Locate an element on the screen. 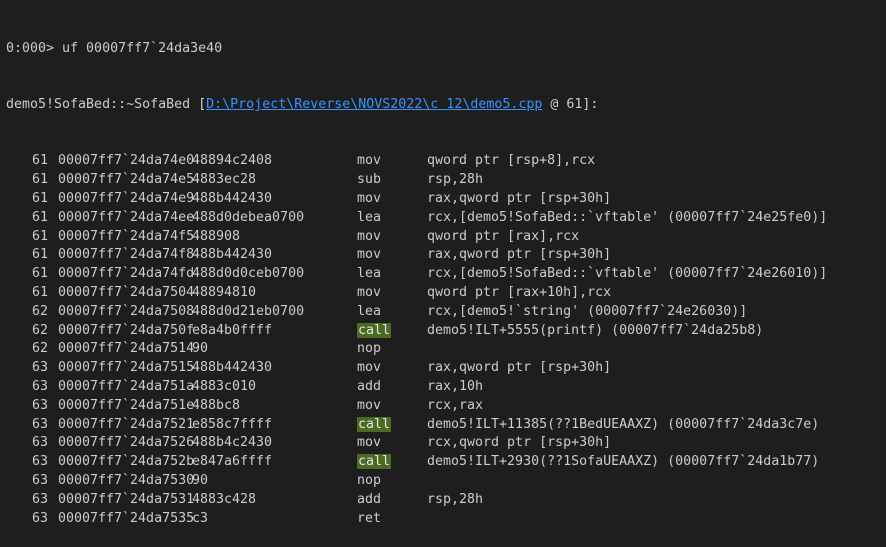  instruction-mnemonic: add is located at coordinates (369, 386).